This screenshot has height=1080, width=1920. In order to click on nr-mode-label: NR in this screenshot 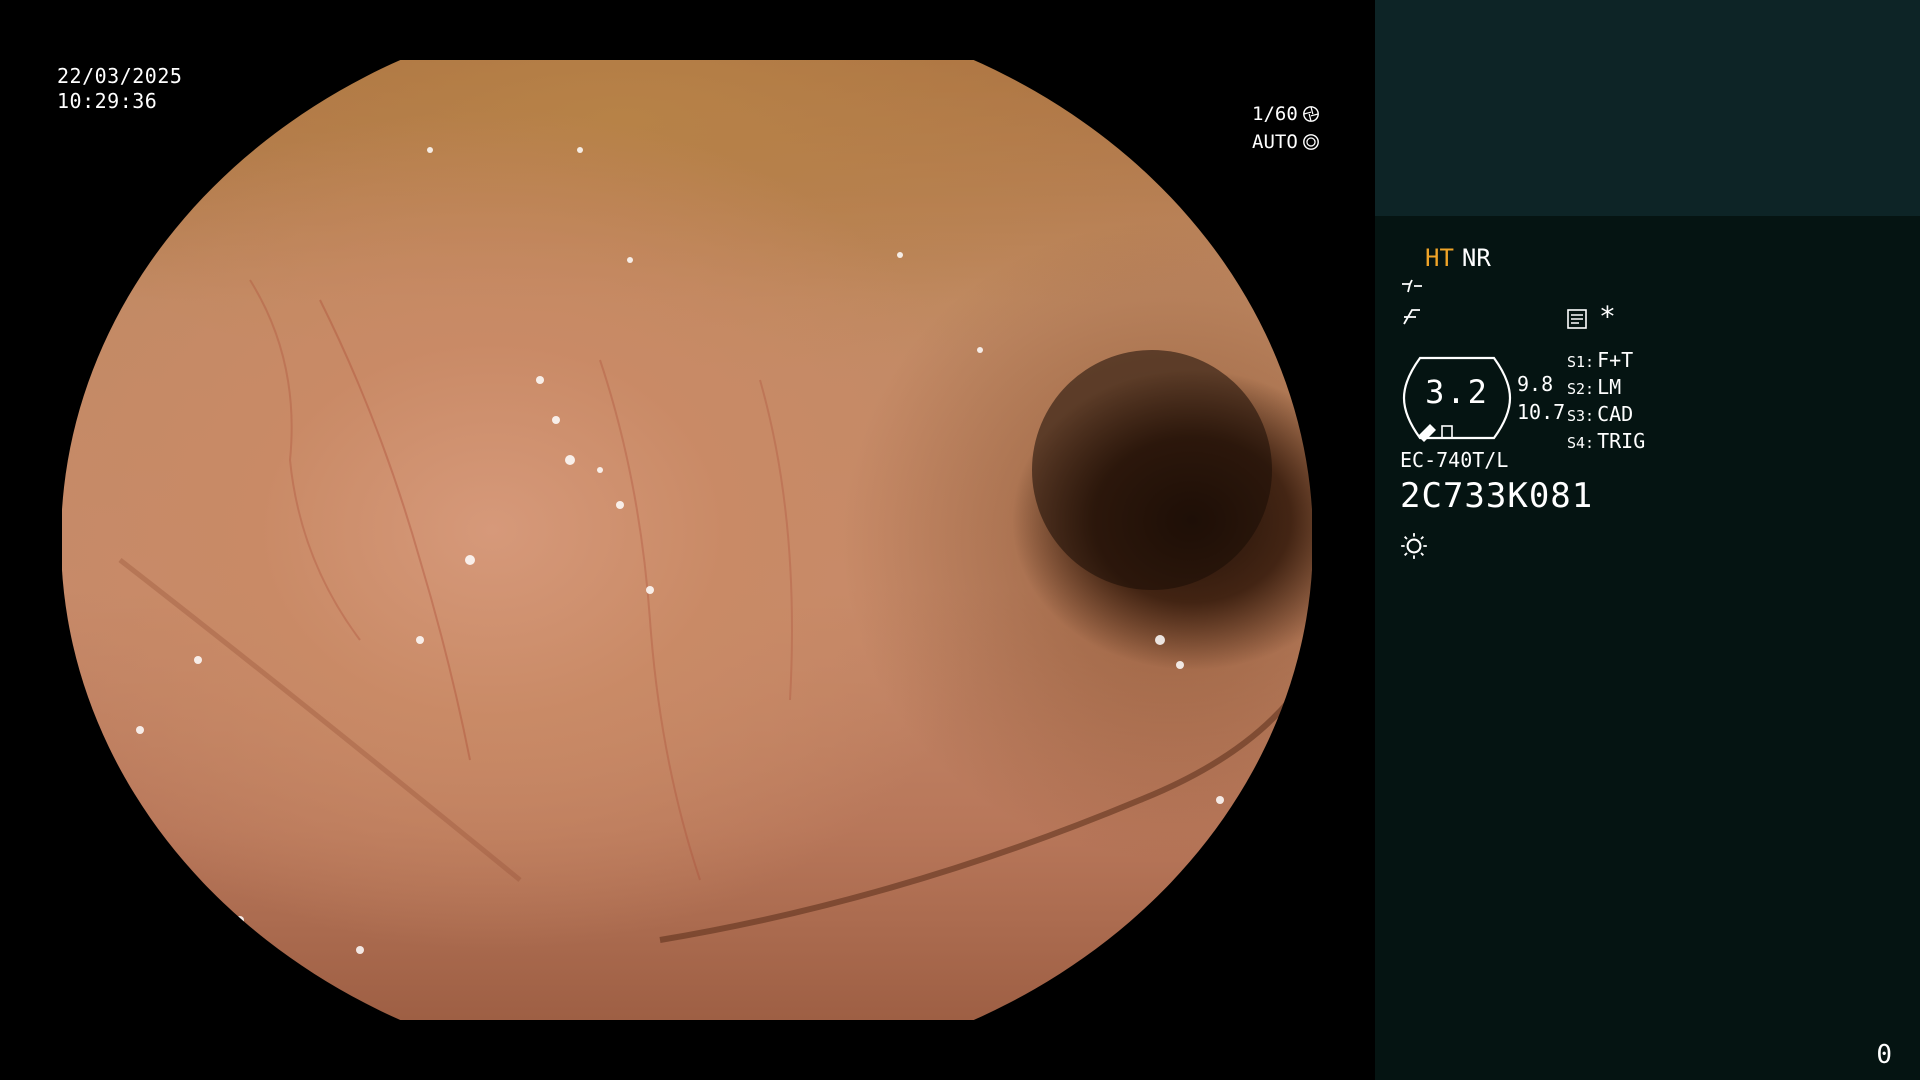, I will do `click(1476, 258)`.